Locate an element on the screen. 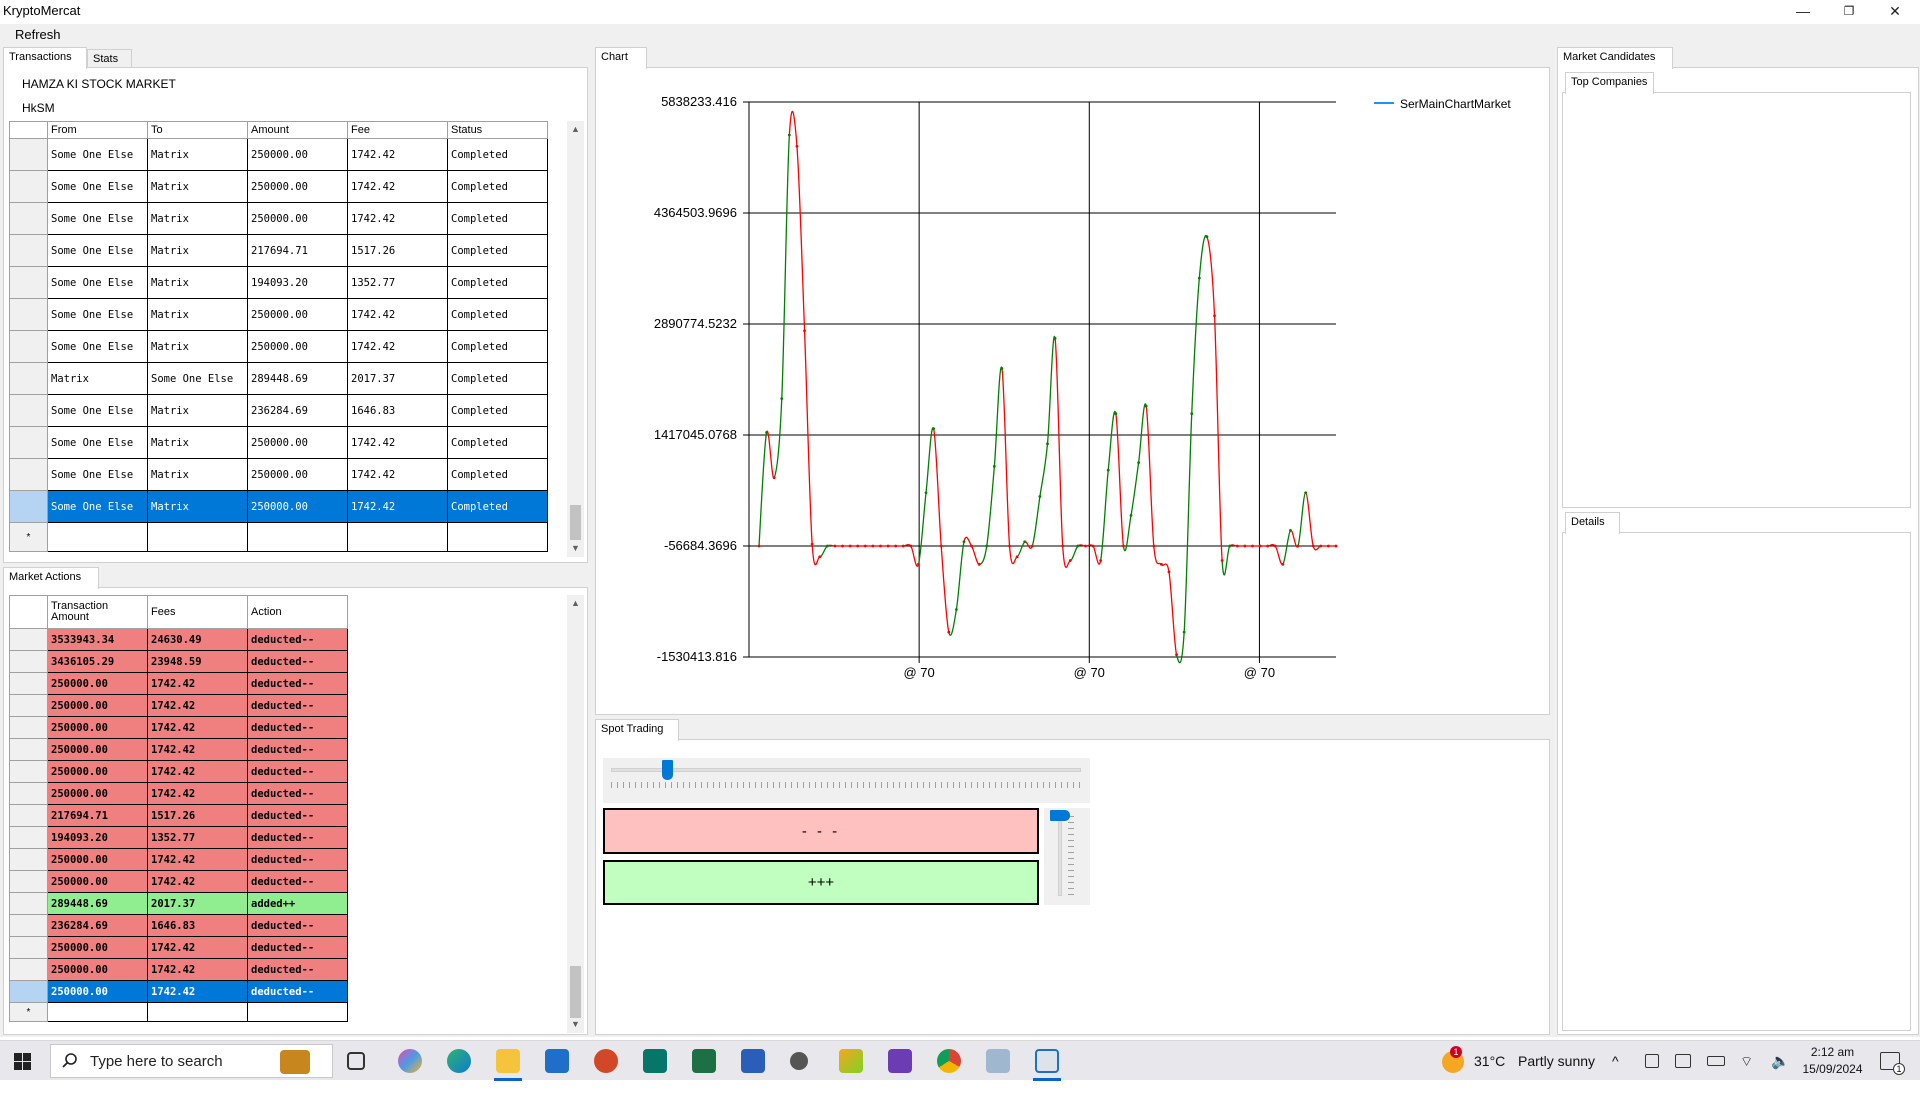  column-header: Fee is located at coordinates (397, 130).